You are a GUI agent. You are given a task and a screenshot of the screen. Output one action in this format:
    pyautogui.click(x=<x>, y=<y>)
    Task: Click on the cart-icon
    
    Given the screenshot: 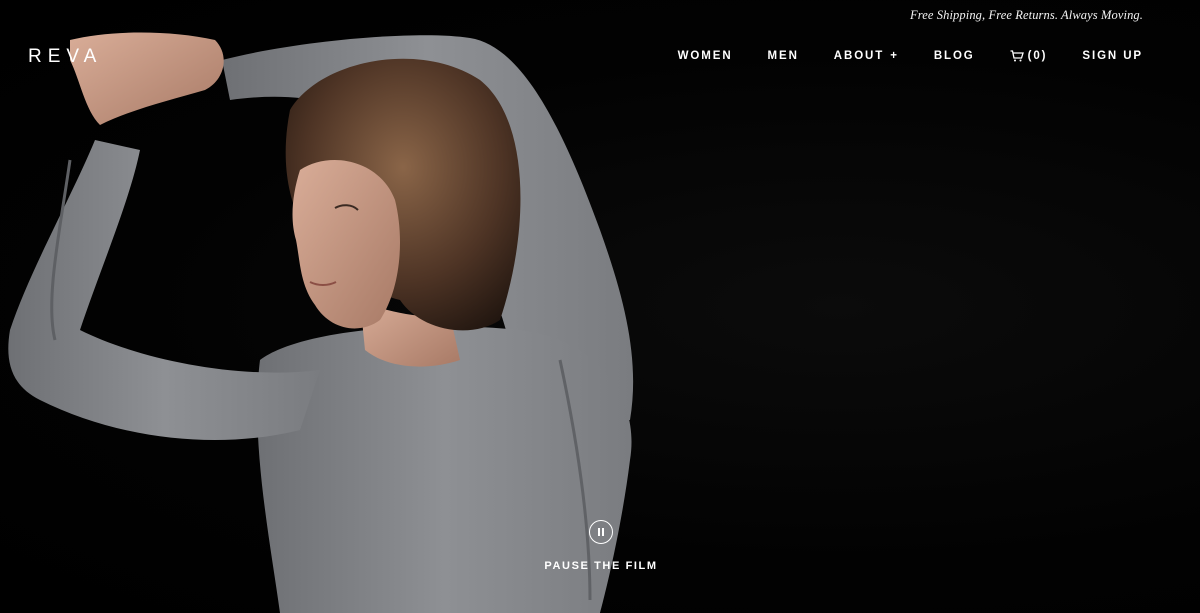 What is the action you would take?
    pyautogui.click(x=1017, y=56)
    